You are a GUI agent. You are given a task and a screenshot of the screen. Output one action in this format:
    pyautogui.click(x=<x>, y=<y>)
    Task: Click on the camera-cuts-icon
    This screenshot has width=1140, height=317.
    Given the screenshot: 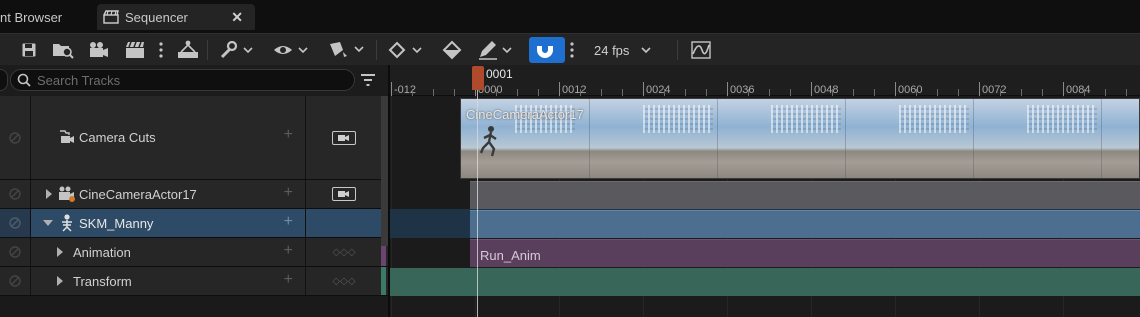 What is the action you would take?
    pyautogui.click(x=67, y=136)
    